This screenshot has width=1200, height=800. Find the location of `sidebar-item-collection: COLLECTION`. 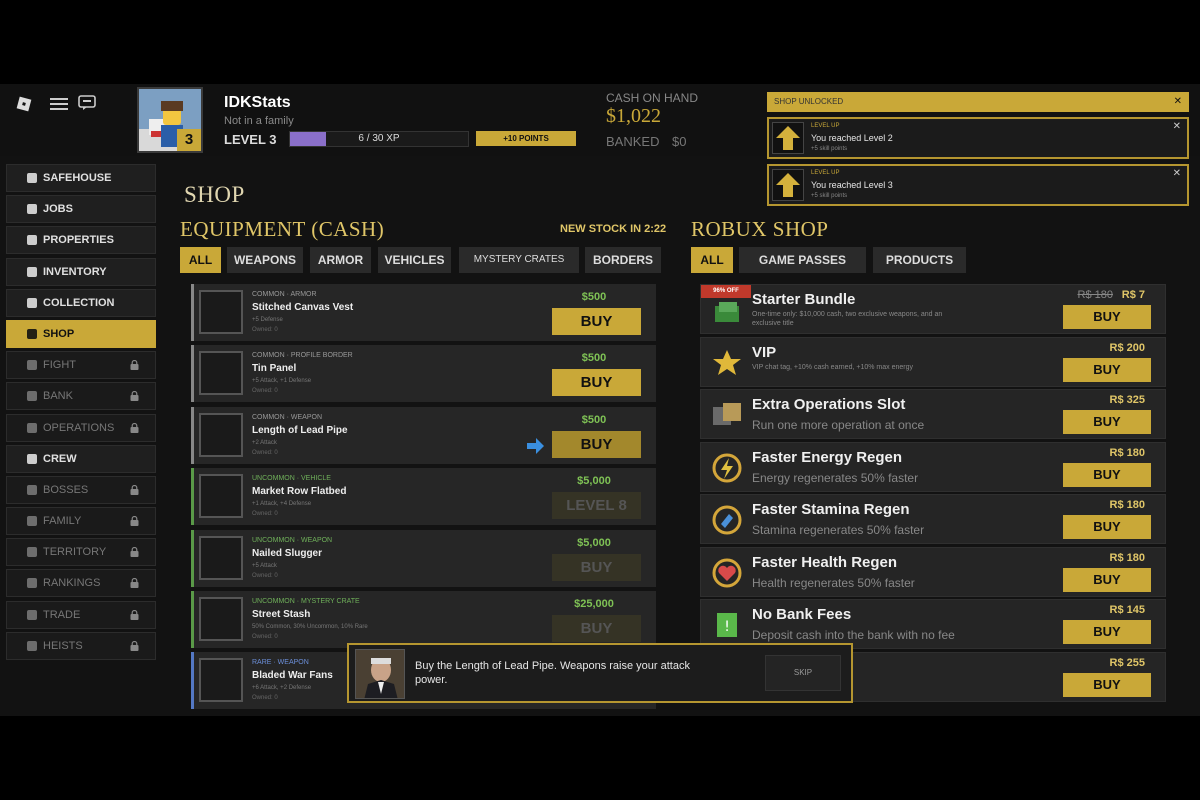

sidebar-item-collection: COLLECTION is located at coordinates (81, 302).